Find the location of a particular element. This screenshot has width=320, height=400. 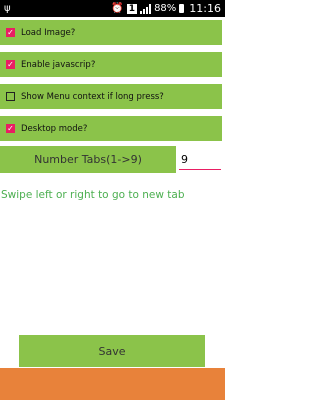

battery-text: 88% is located at coordinates (165, 8).